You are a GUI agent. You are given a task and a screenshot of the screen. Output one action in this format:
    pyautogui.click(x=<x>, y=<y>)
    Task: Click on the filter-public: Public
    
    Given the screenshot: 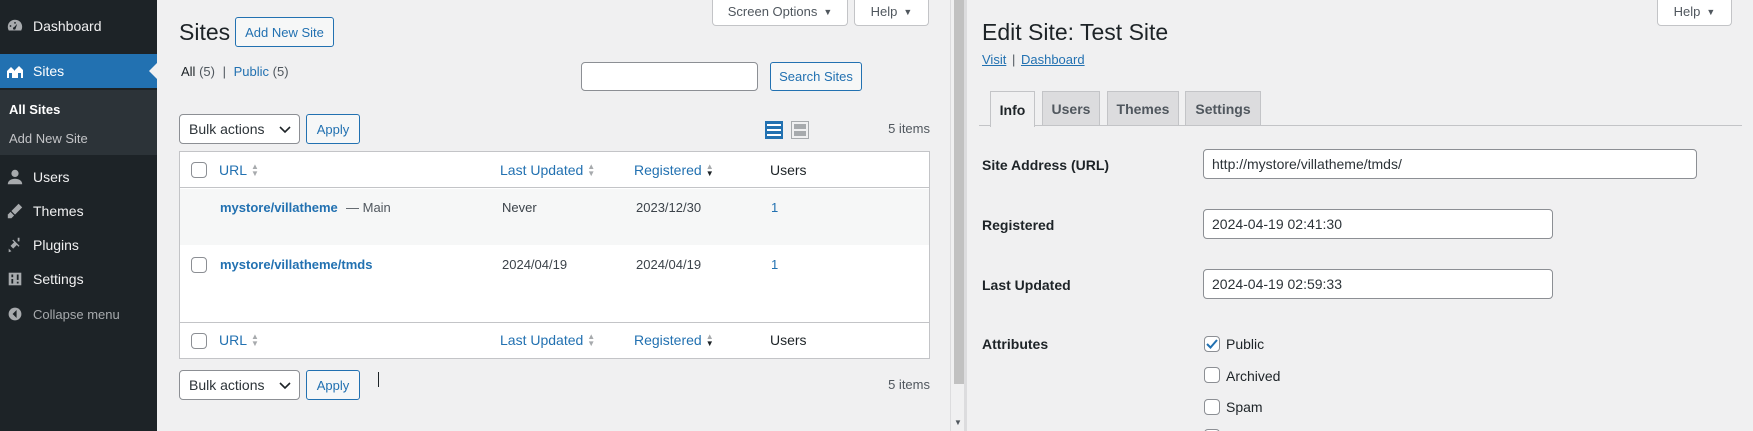 What is the action you would take?
    pyautogui.click(x=251, y=71)
    